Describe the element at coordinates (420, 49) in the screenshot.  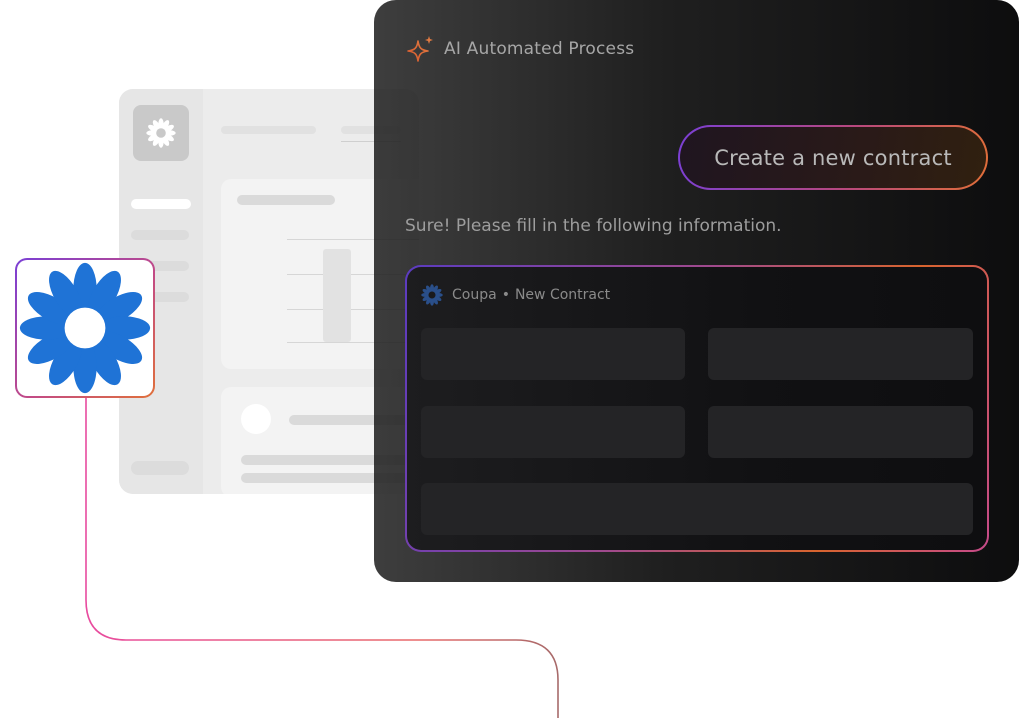
I see `sparkle-icon` at that location.